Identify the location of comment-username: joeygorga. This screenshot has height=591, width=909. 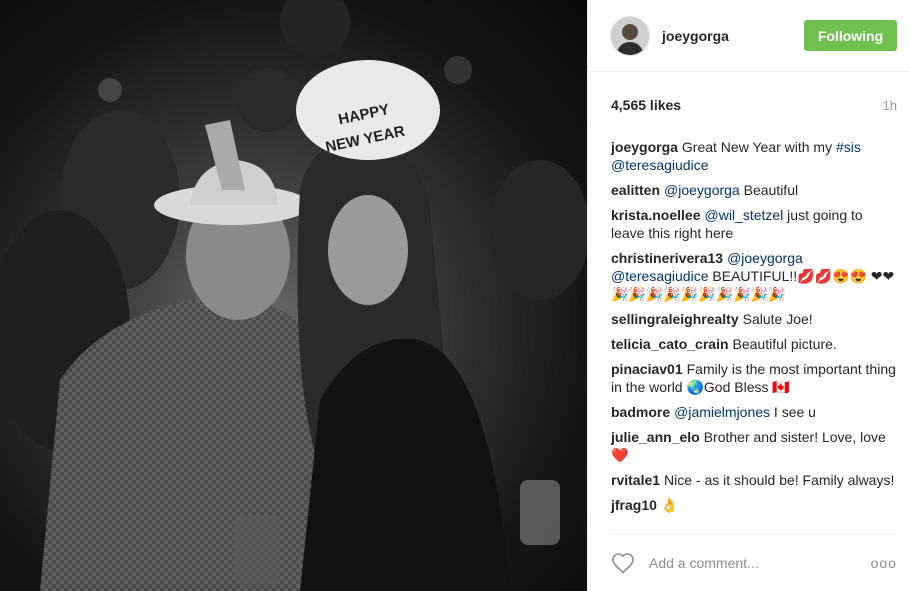
(644, 147).